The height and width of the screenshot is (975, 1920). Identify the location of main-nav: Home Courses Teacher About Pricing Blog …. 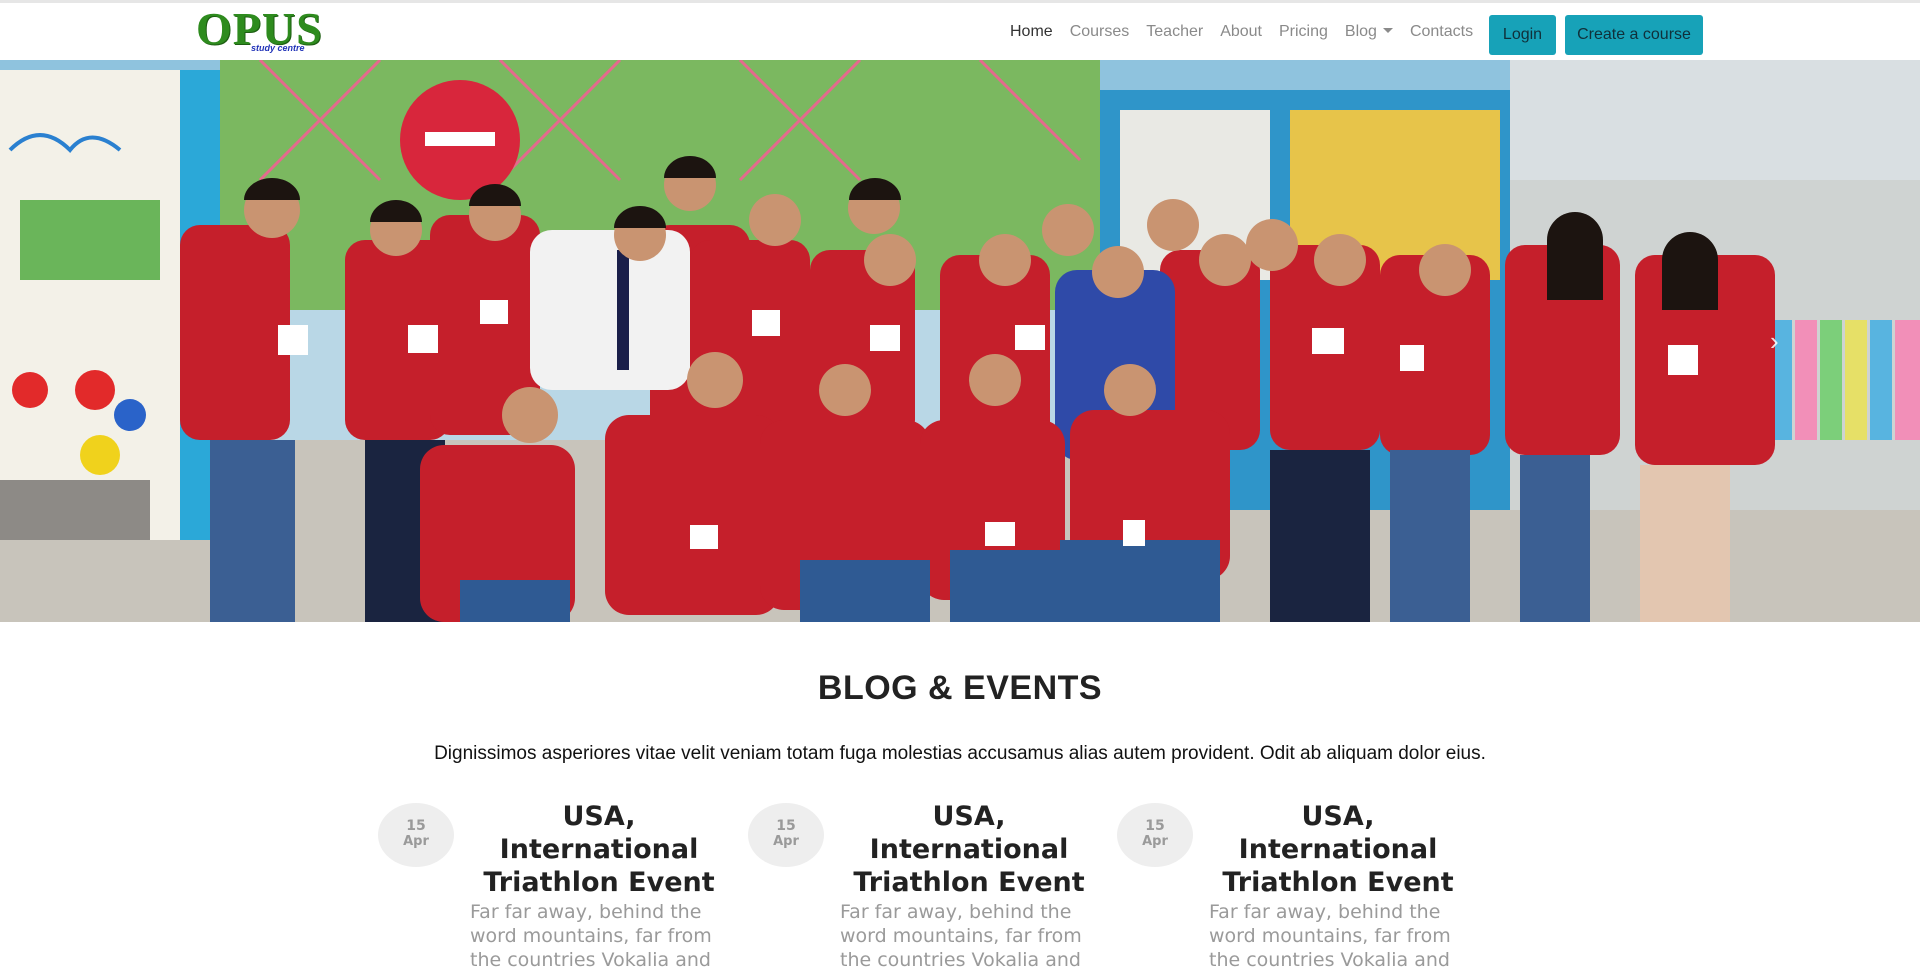
(1250, 32).